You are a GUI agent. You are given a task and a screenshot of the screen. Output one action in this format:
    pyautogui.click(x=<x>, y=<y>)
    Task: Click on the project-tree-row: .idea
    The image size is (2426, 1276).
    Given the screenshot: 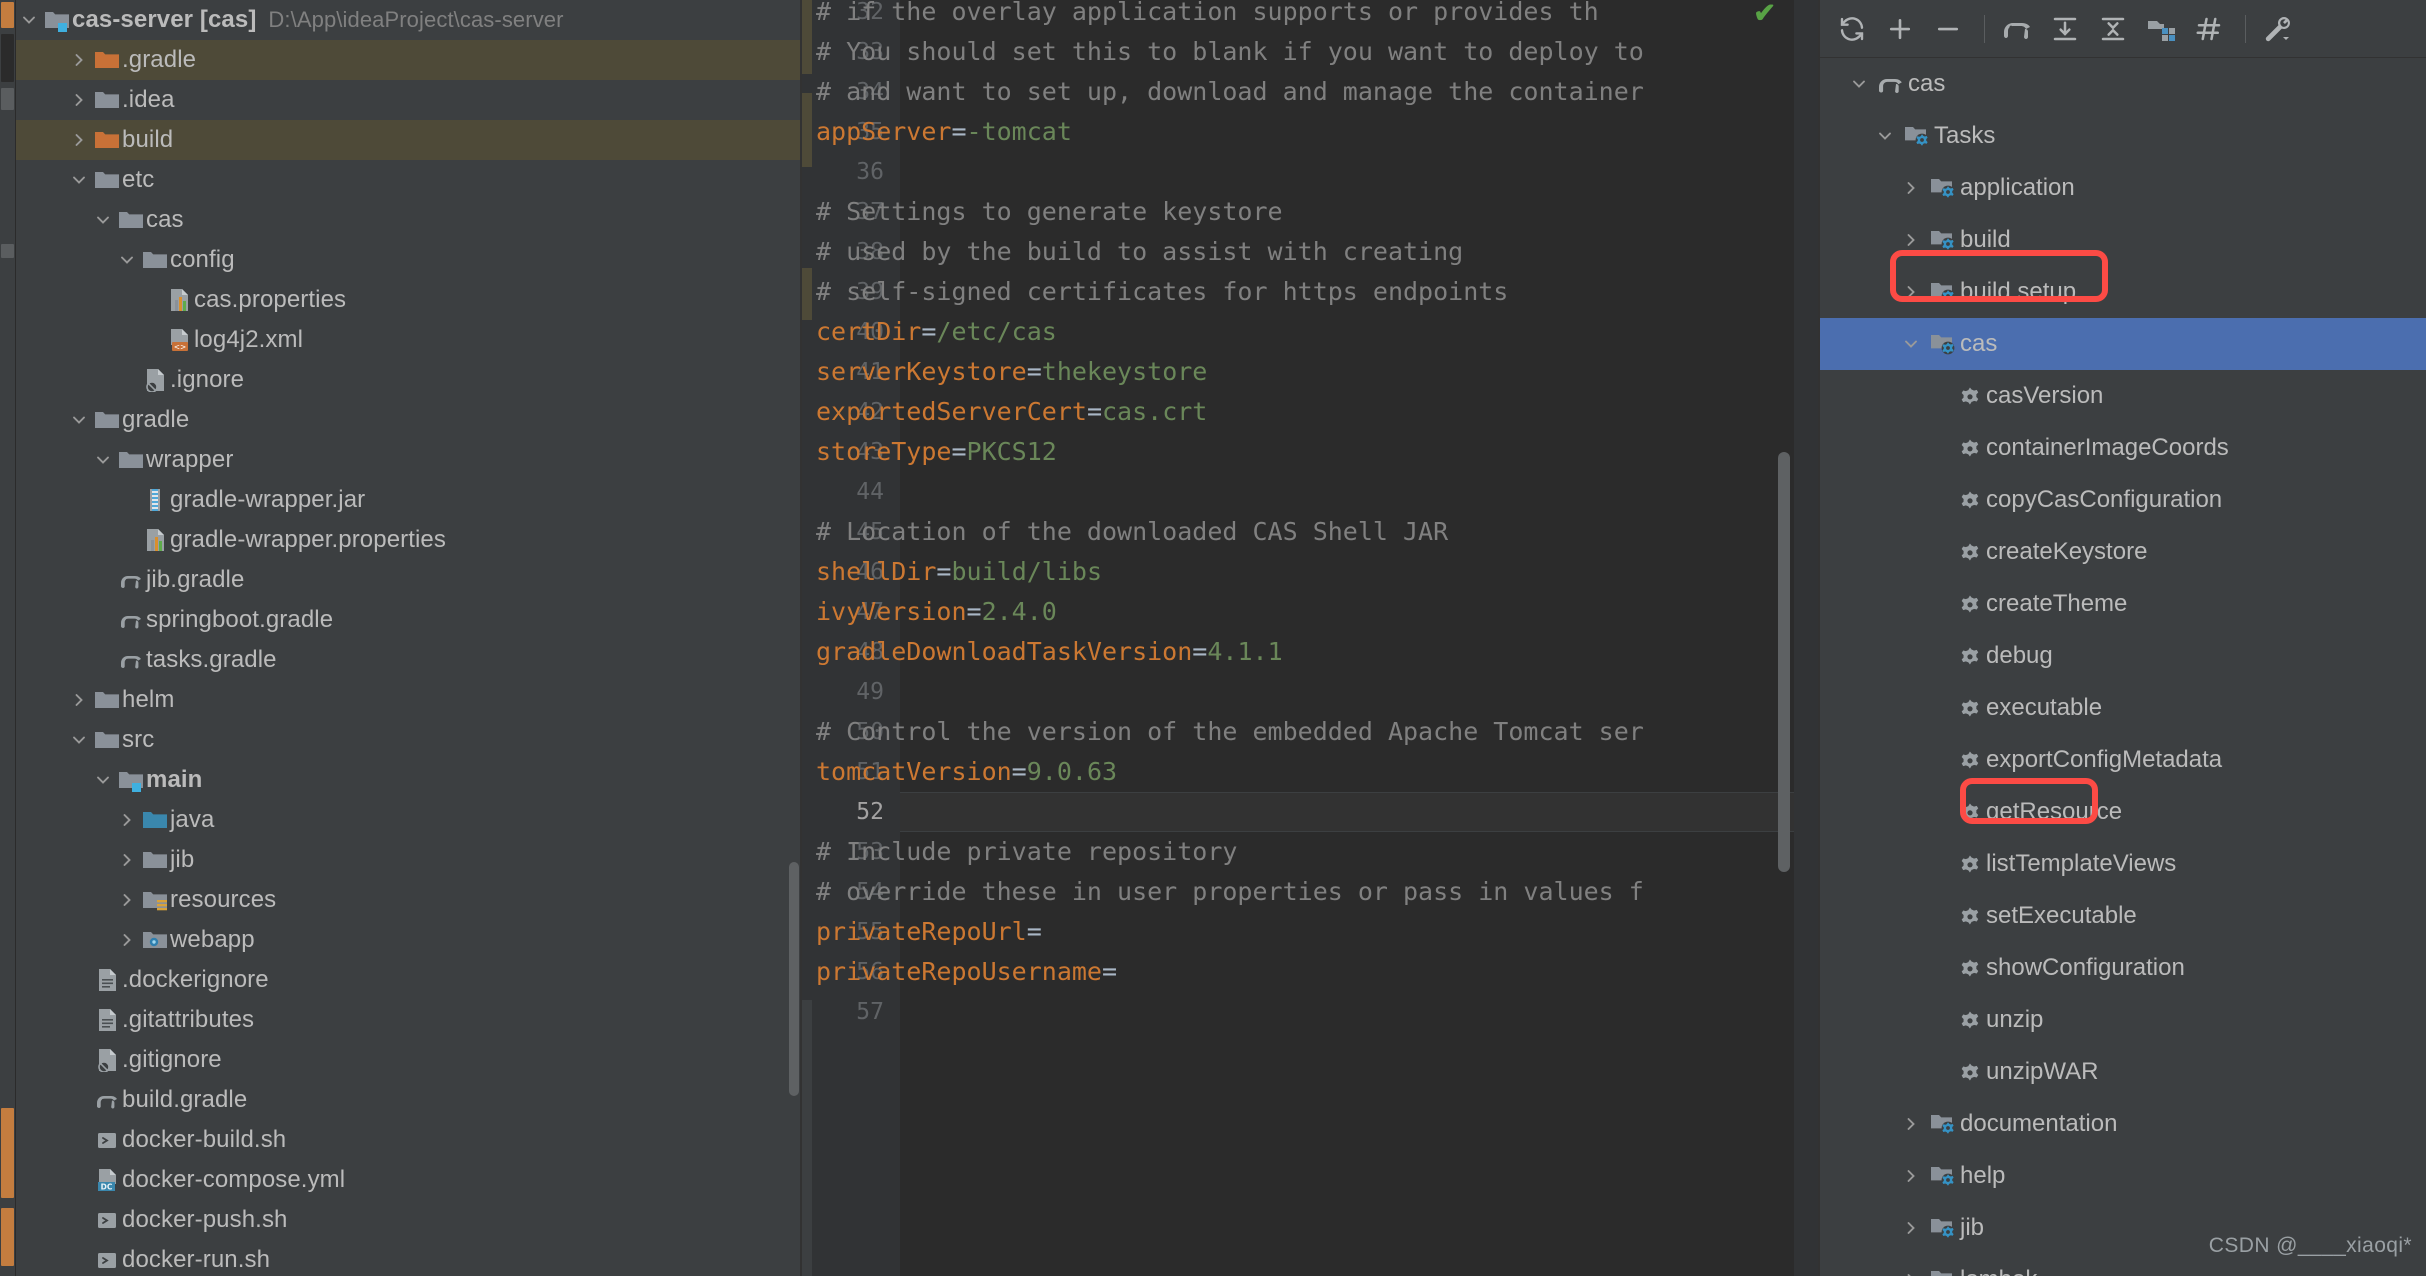 What is the action you would take?
    pyautogui.click(x=409, y=100)
    